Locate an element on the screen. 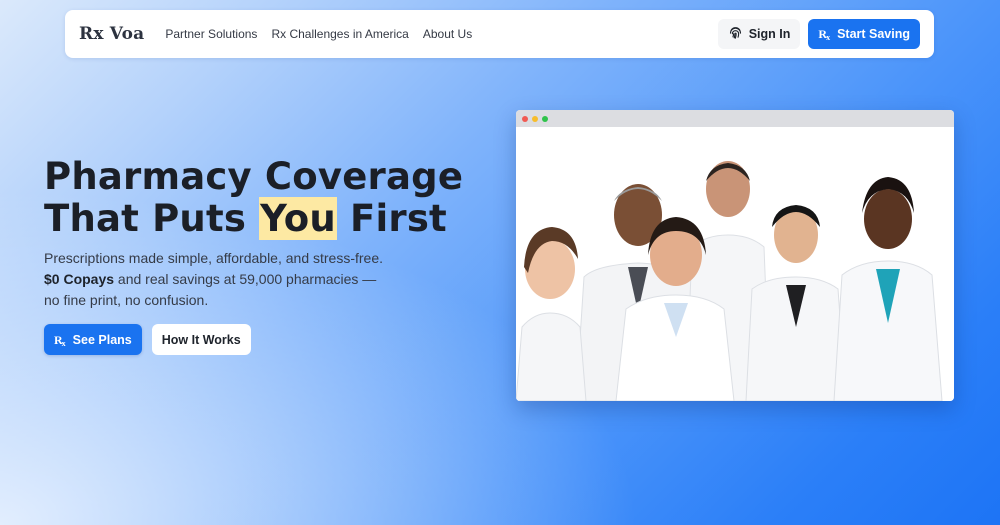 The image size is (1000, 525). window-maximize-dot is located at coordinates (545, 118).